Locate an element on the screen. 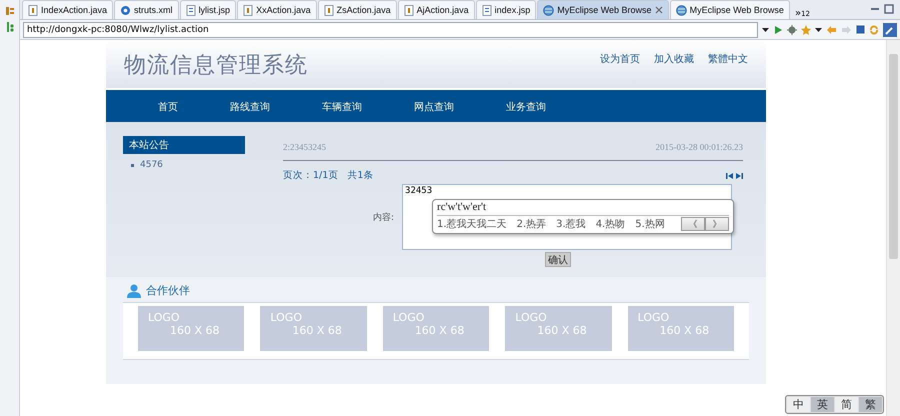 Image resolution: width=900 pixels, height=416 pixels. tab-label: AjAction.java is located at coordinates (442, 10).